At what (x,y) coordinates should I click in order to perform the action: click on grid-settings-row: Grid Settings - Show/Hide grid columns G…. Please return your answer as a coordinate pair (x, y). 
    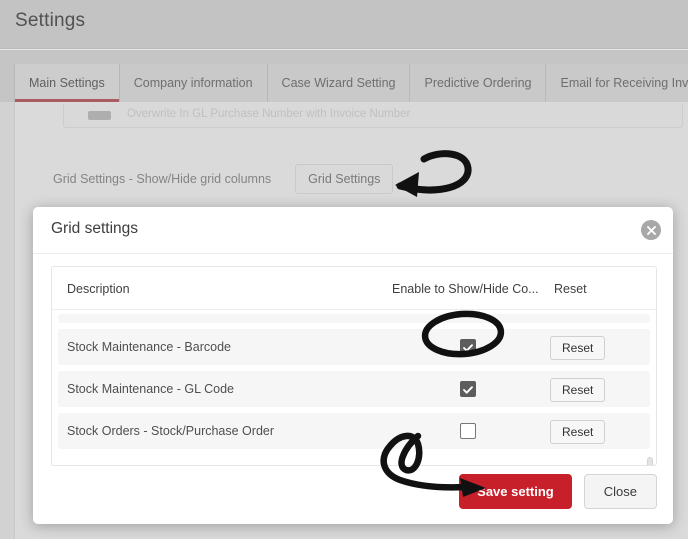
    Looking at the image, I should click on (223, 179).